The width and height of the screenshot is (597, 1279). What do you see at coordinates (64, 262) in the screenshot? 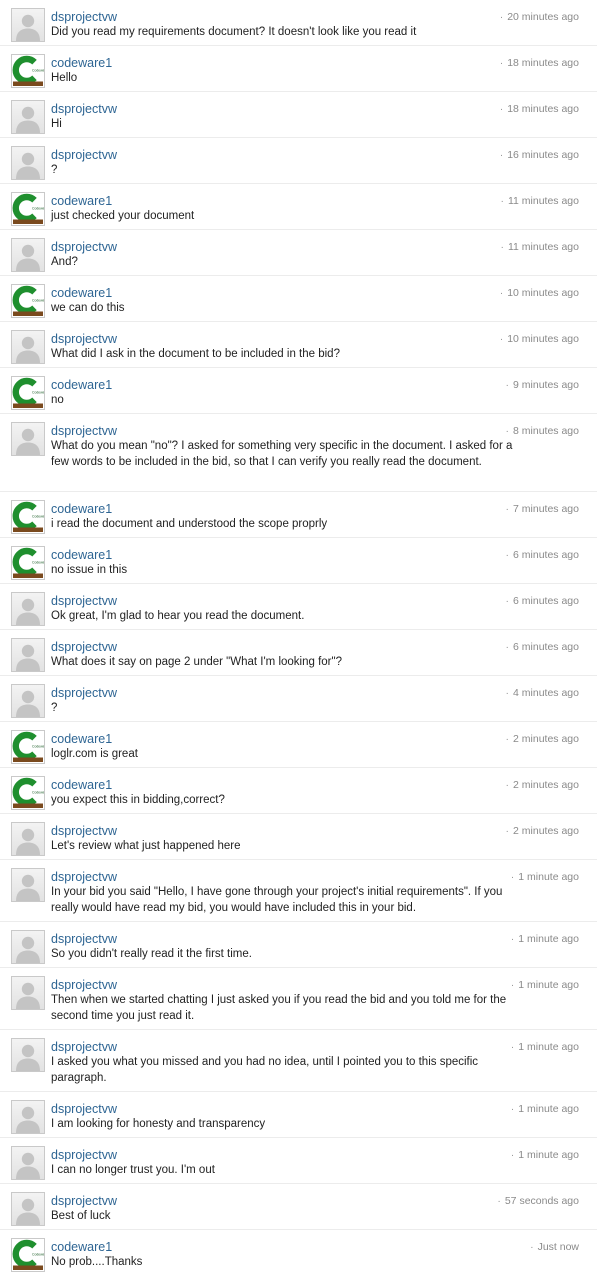
I see `message-text: And?` at bounding box center [64, 262].